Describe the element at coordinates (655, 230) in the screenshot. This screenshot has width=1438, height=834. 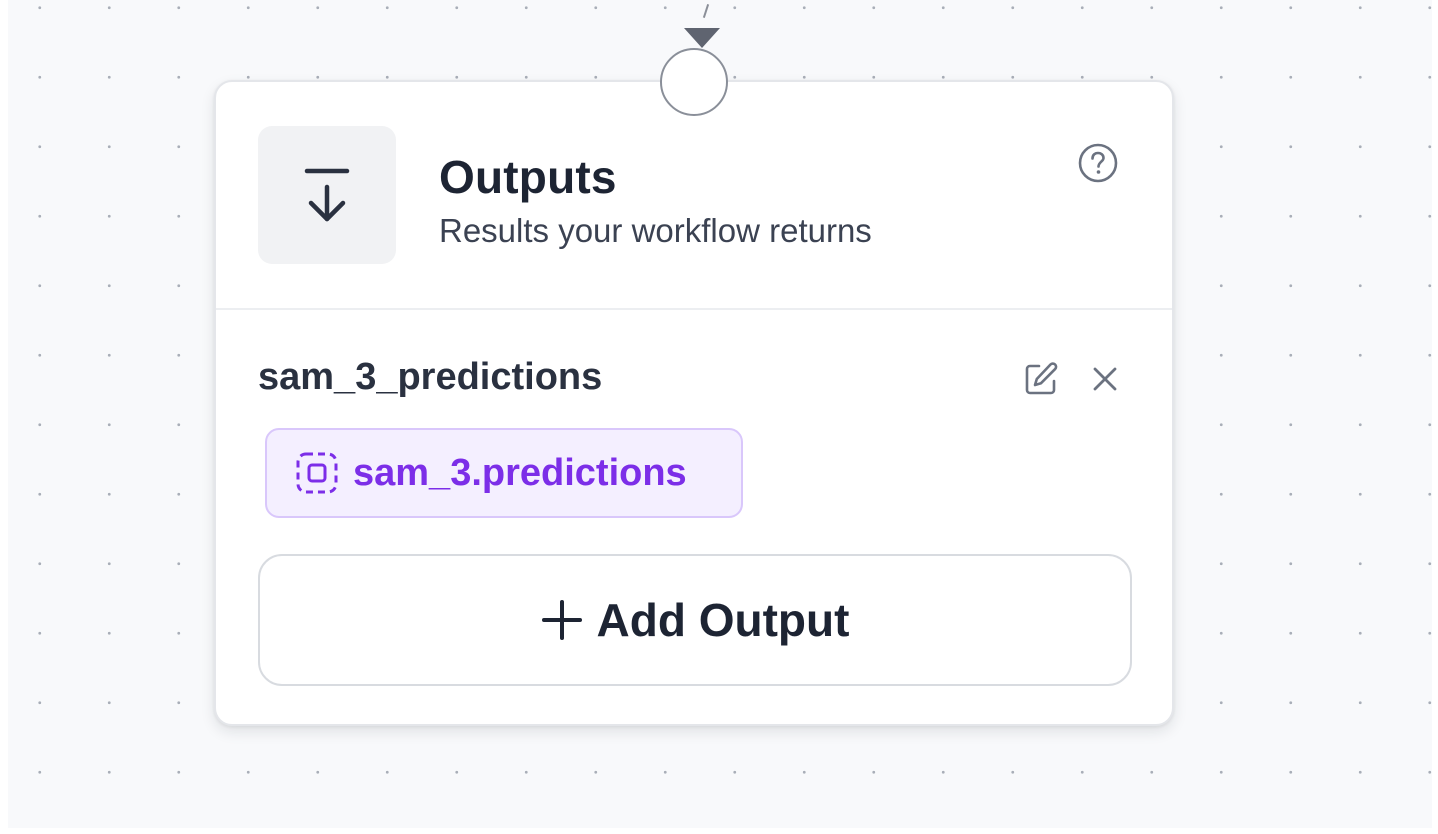
I see `node-subtitle: Results your workflow returns` at that location.